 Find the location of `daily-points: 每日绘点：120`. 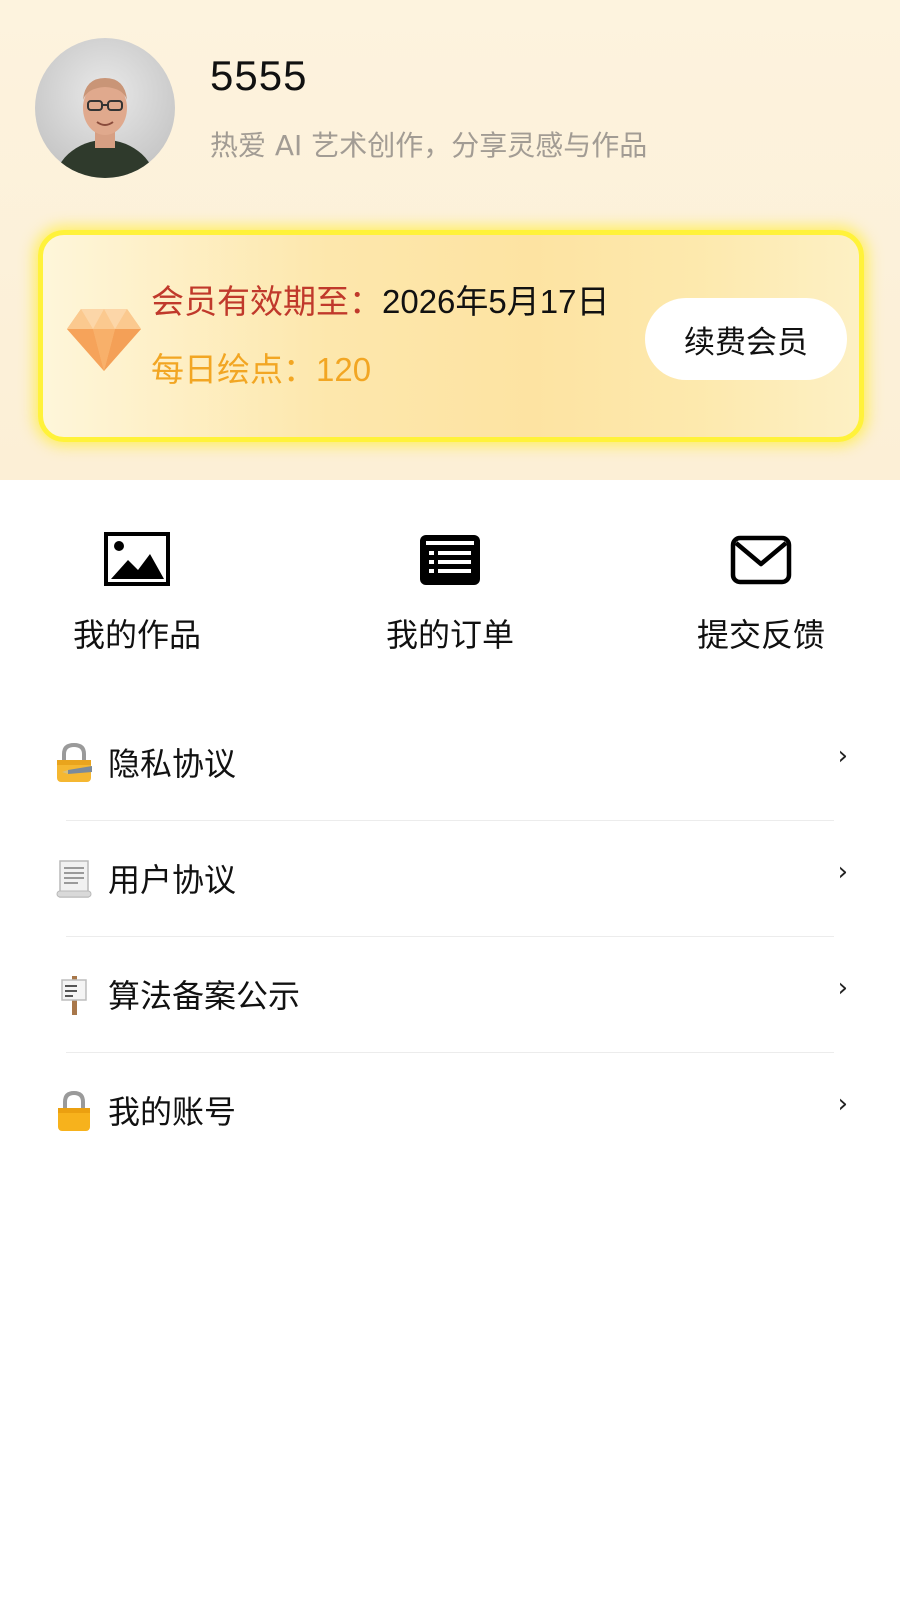

daily-points: 每日绘点：120 is located at coordinates (261, 367).